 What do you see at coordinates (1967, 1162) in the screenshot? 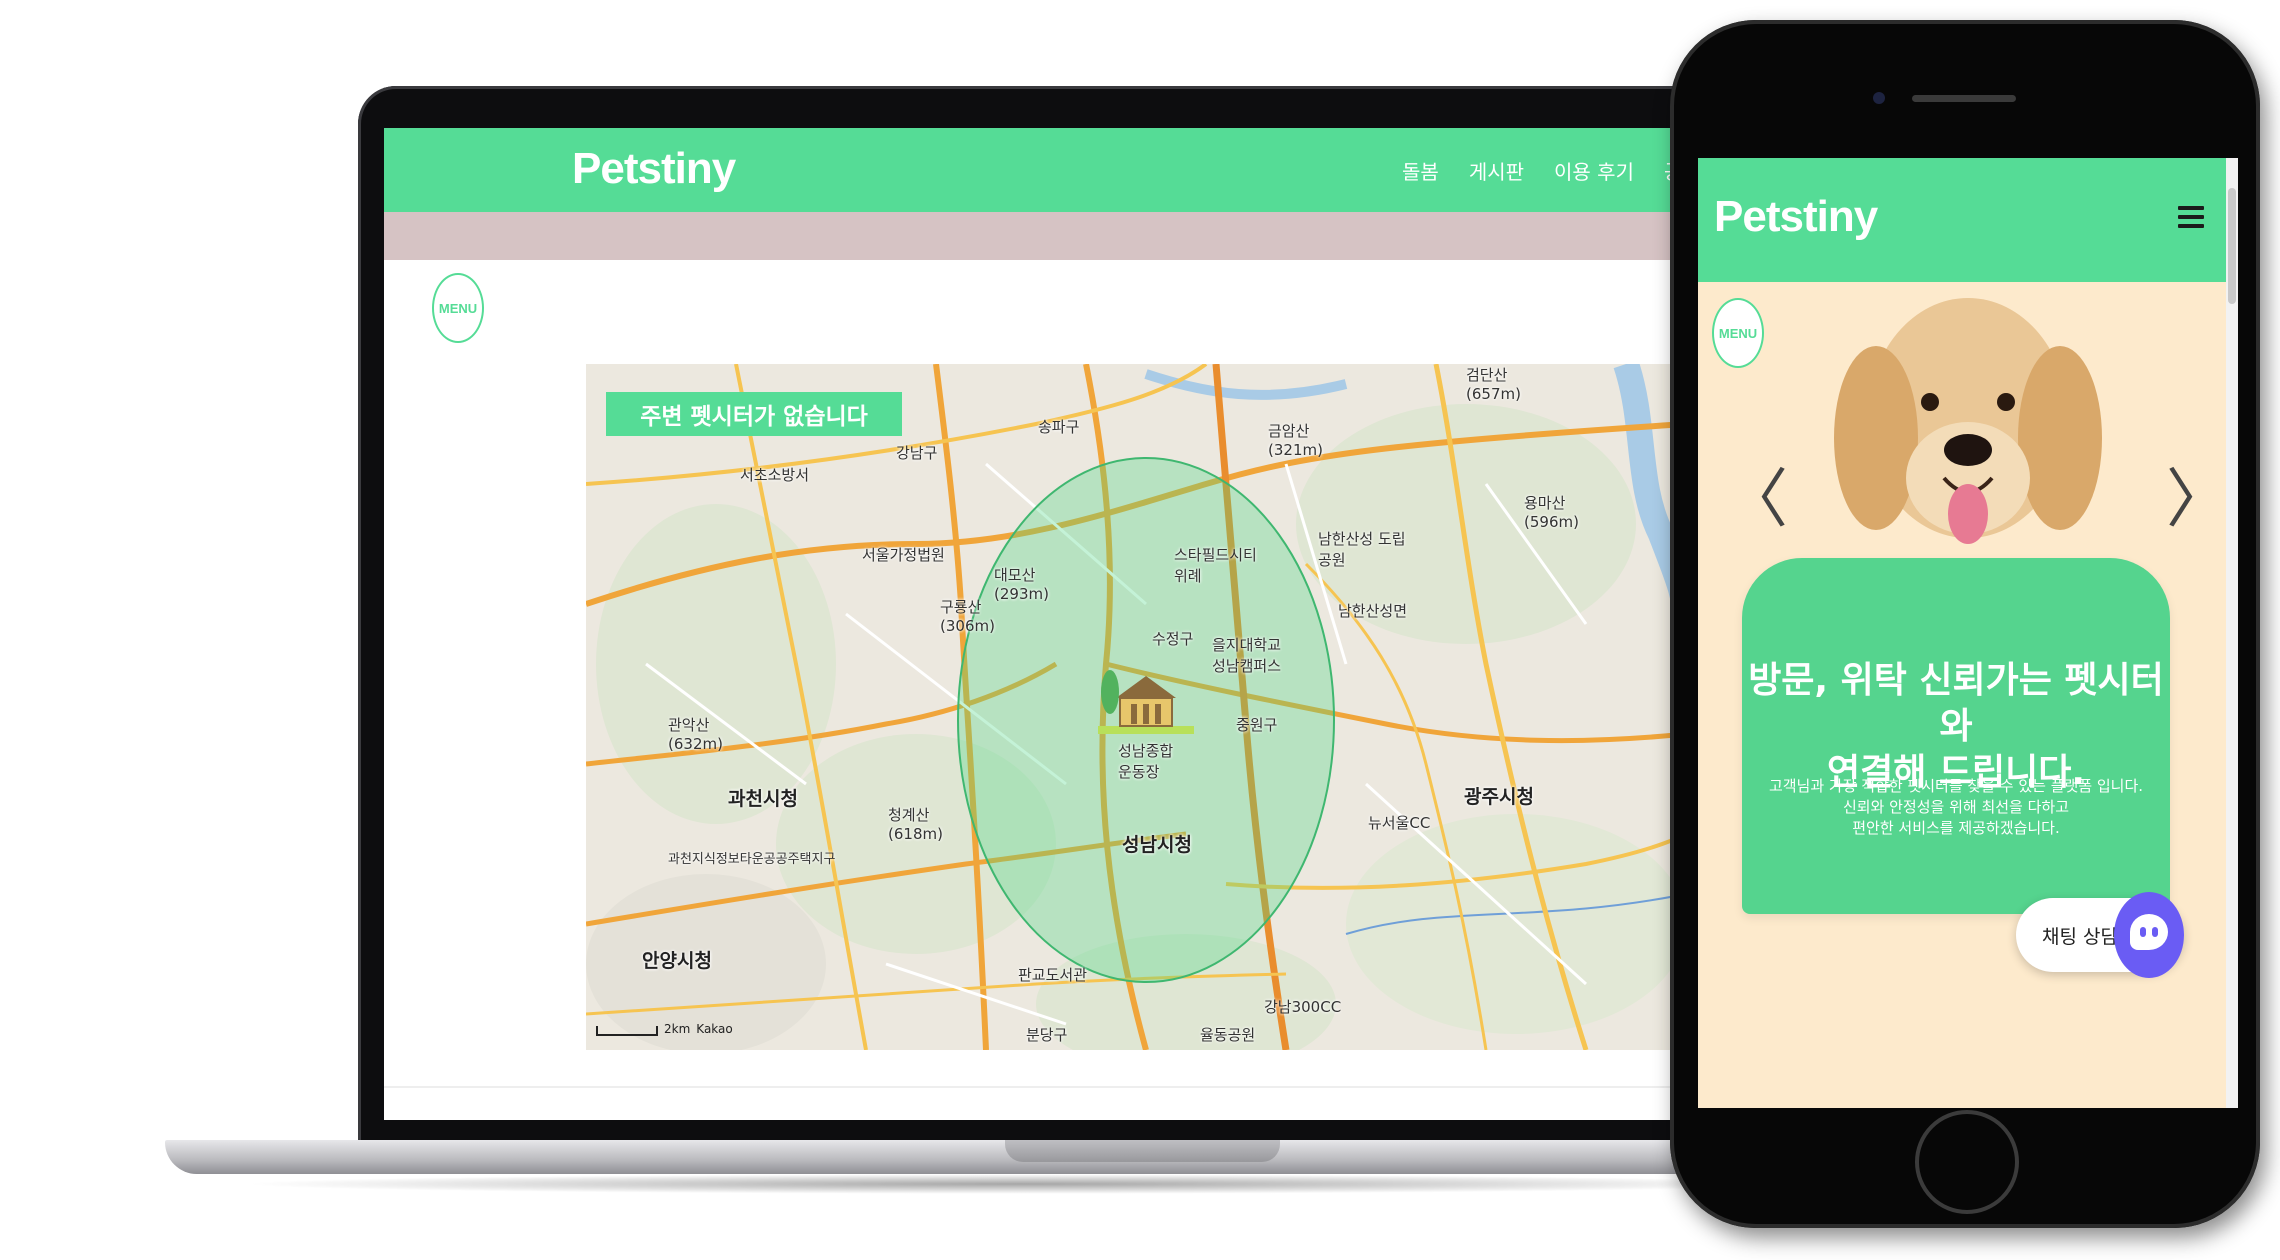
I see `home-button` at bounding box center [1967, 1162].